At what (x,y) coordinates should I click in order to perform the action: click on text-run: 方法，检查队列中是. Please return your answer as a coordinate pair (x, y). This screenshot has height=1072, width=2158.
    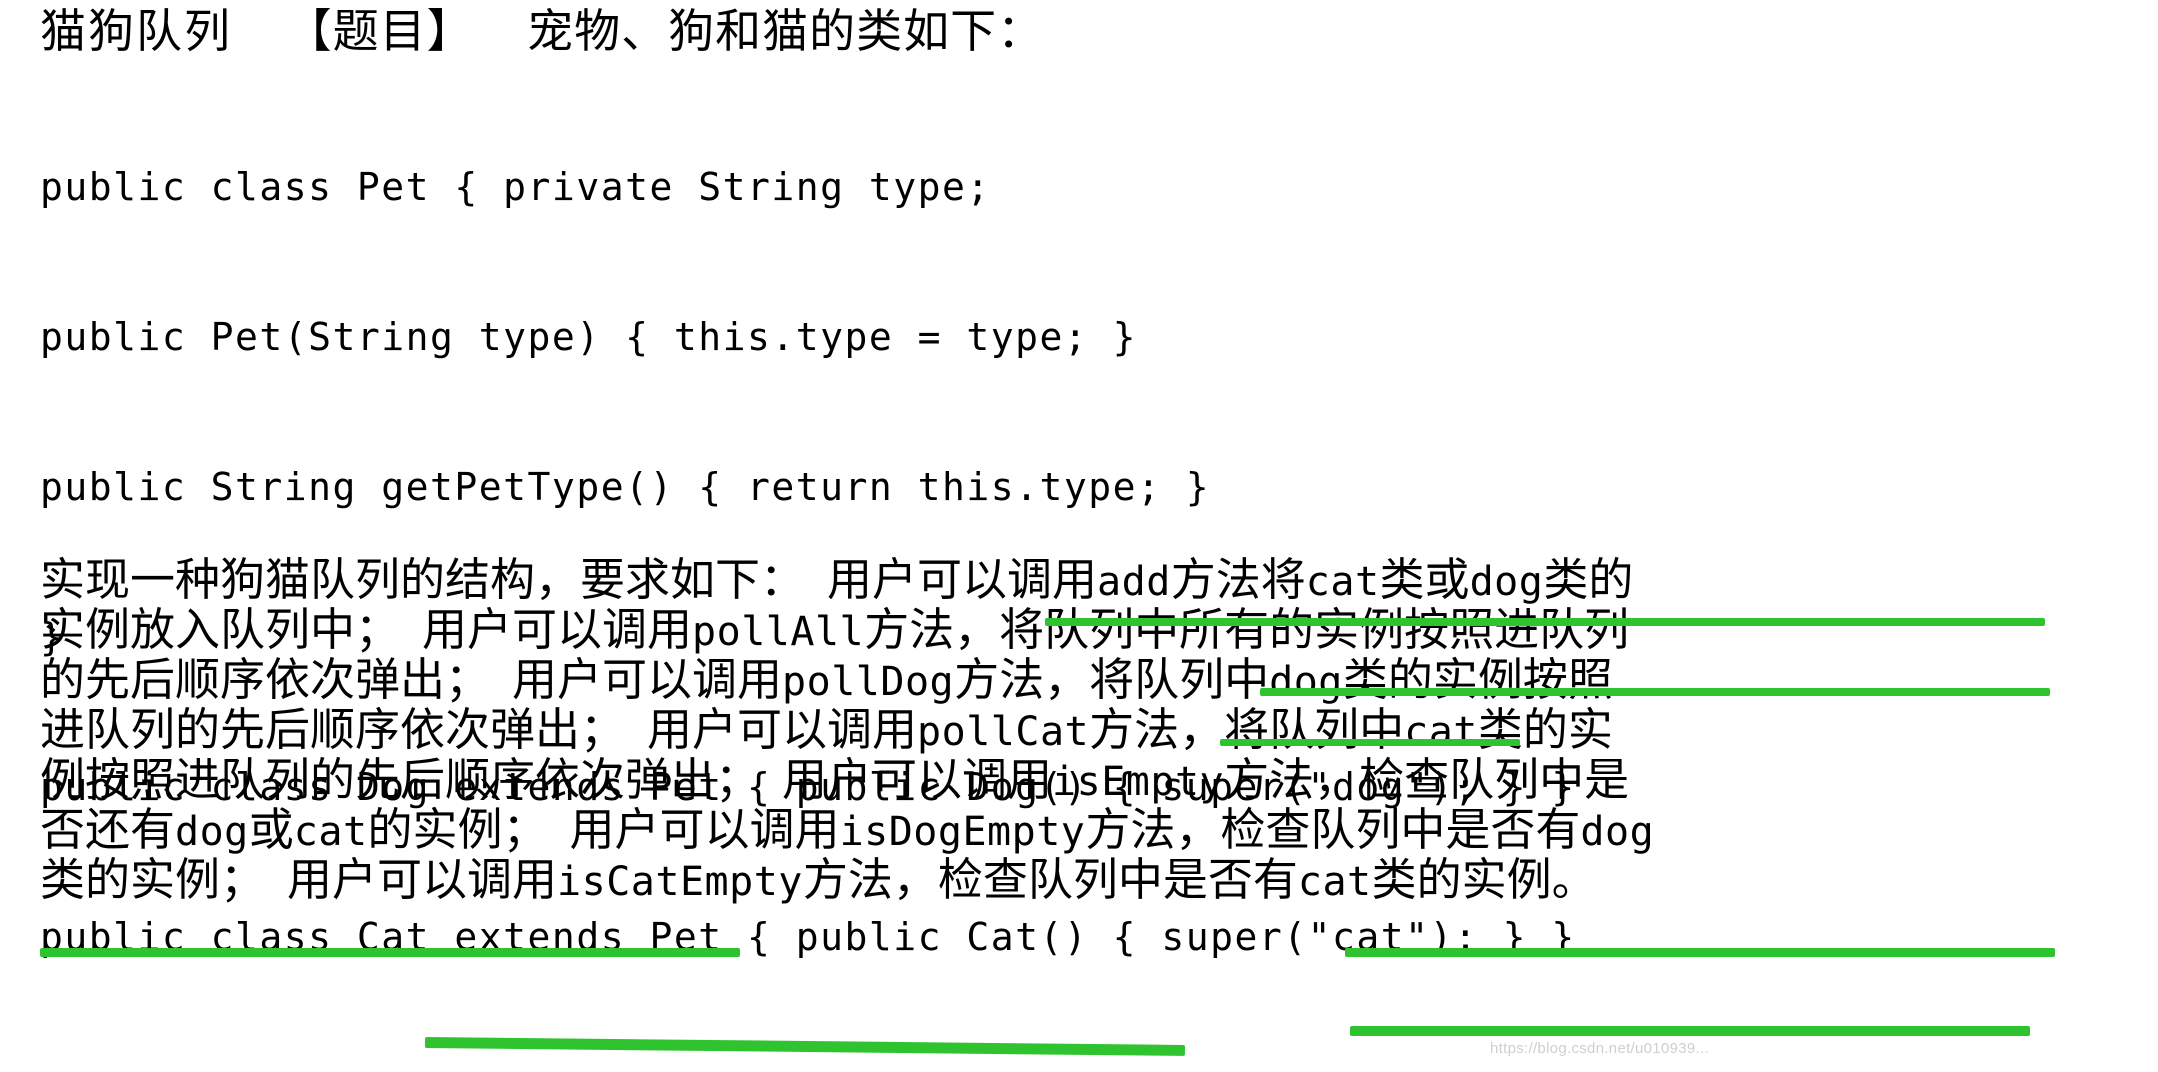
    Looking at the image, I should click on (1427, 779).